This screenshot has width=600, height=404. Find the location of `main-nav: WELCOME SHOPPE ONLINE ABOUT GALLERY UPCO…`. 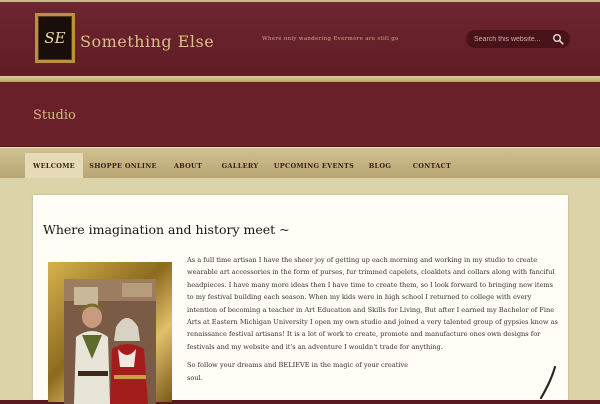

main-nav: WELCOME SHOPPE ONLINE ABOUT GALLERY UPCO… is located at coordinates (300, 163).